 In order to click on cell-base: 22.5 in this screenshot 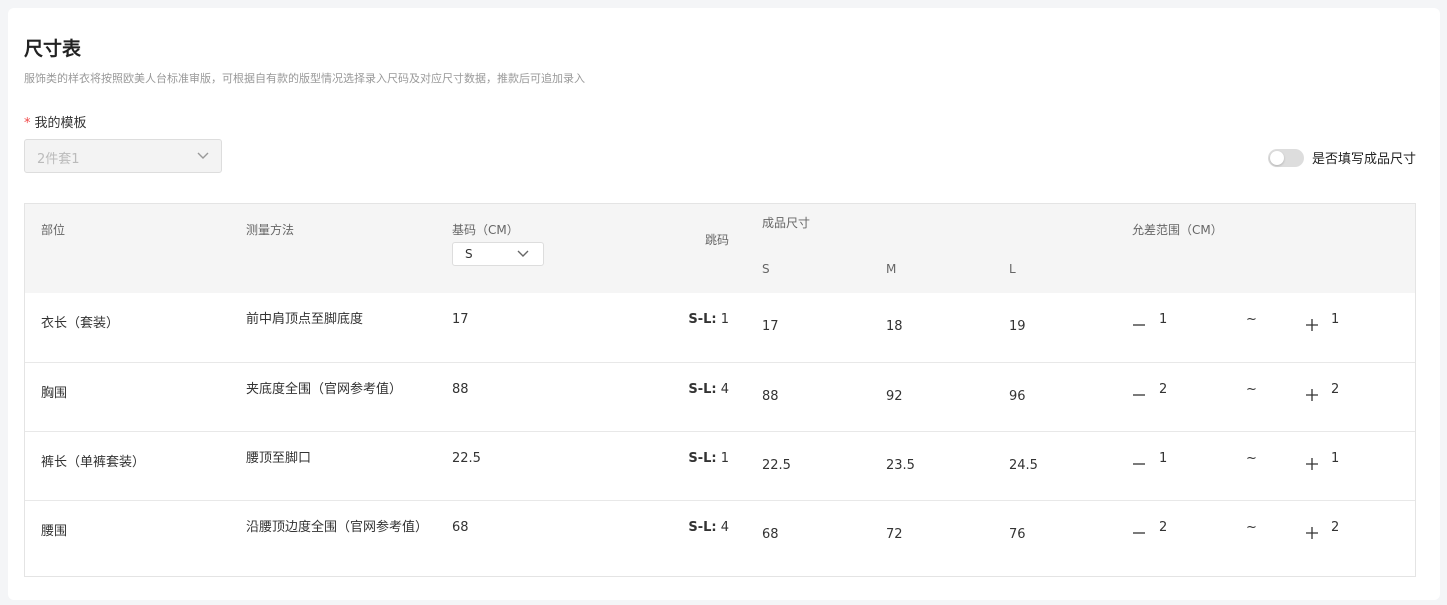, I will do `click(466, 458)`.